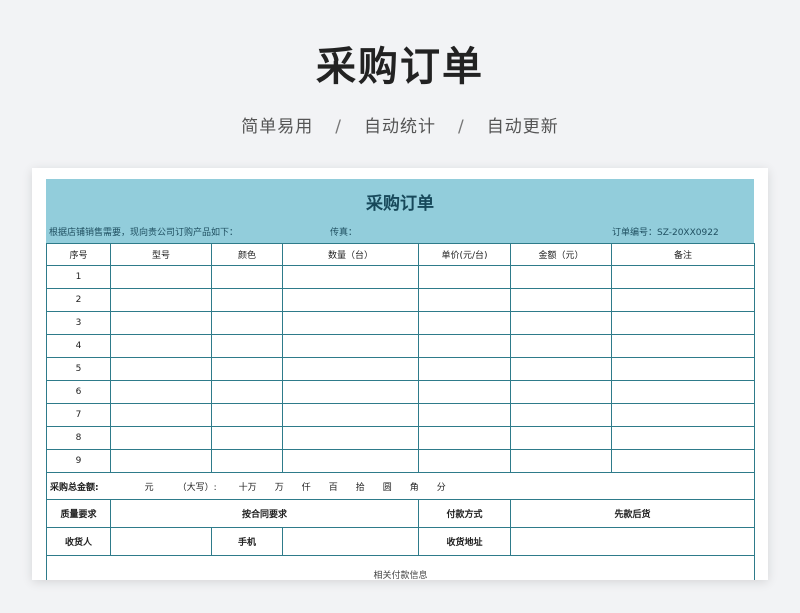 This screenshot has width=800, height=613. Describe the element at coordinates (333, 487) in the screenshot. I see `unit-hundred: 百` at that location.